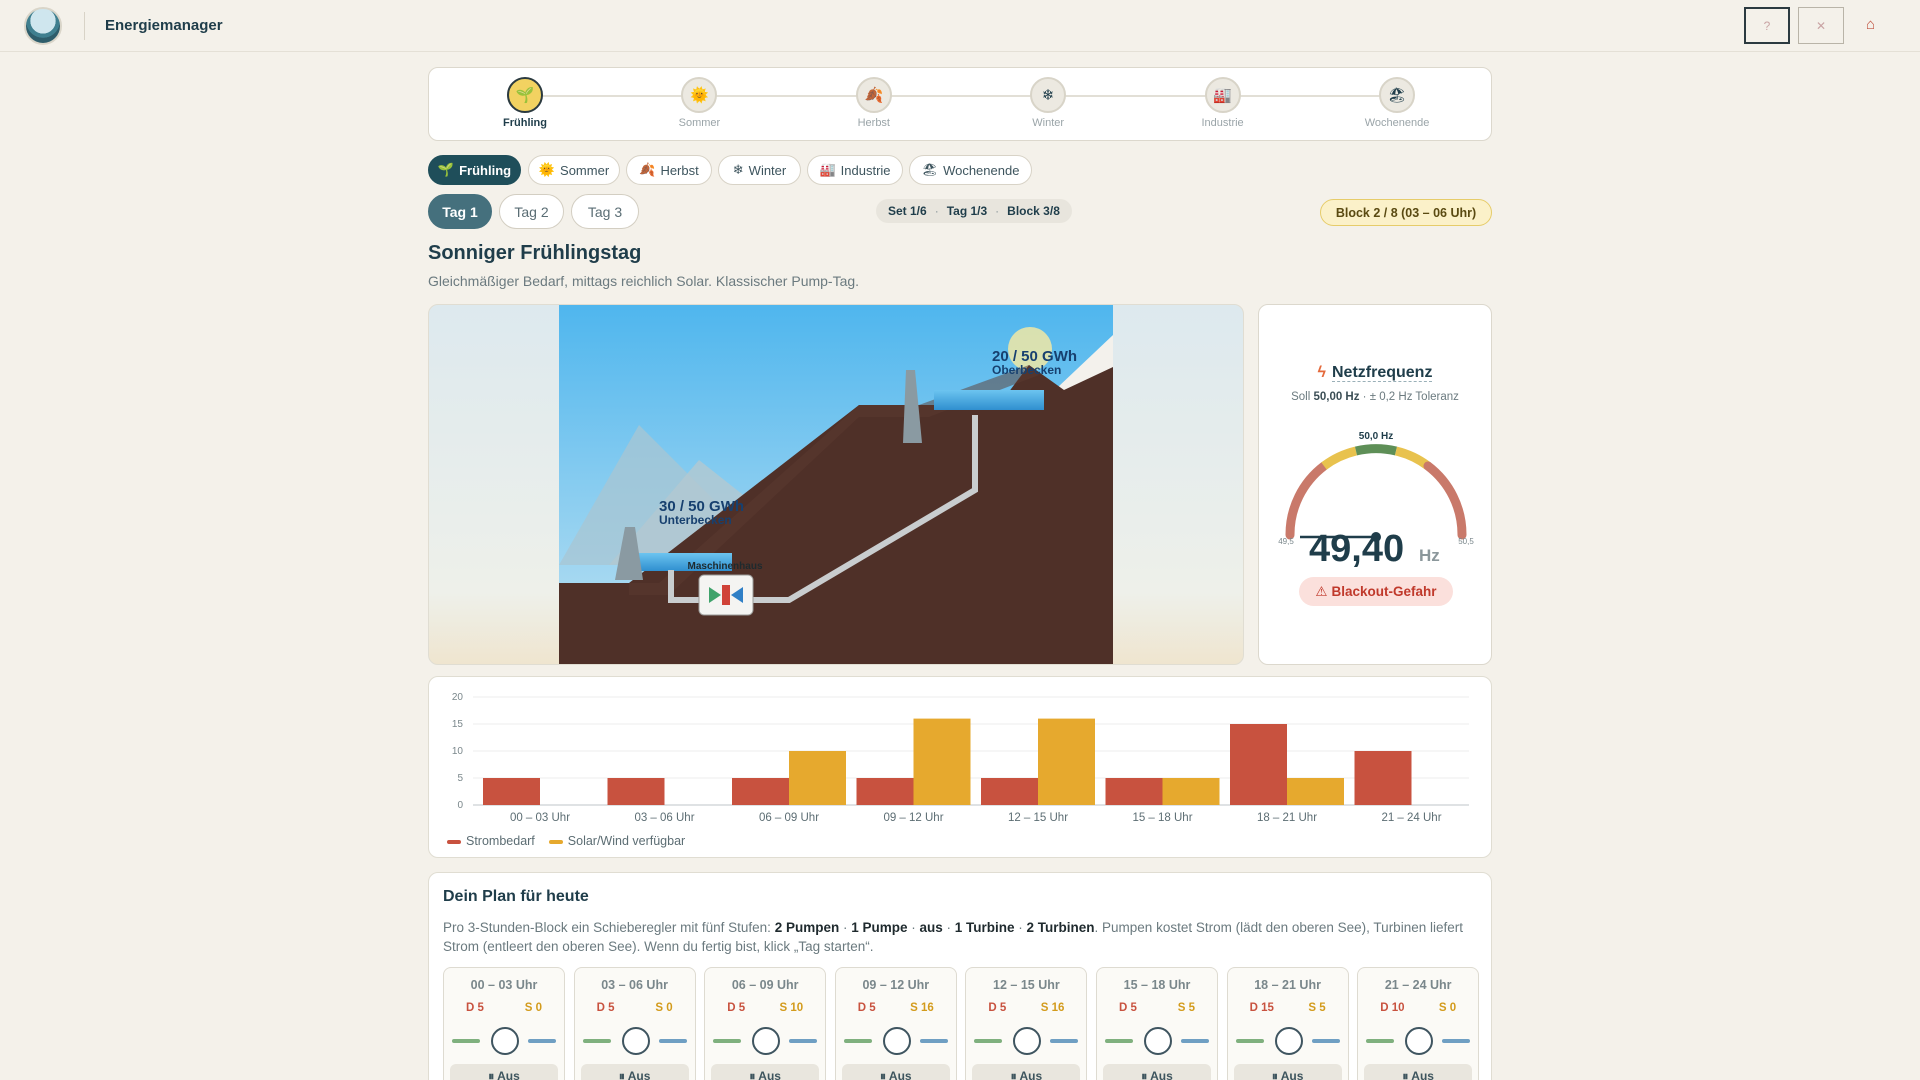 This screenshot has height=1080, width=1920. Describe the element at coordinates (907, 211) in the screenshot. I see `progress-set: Set 1/6` at that location.